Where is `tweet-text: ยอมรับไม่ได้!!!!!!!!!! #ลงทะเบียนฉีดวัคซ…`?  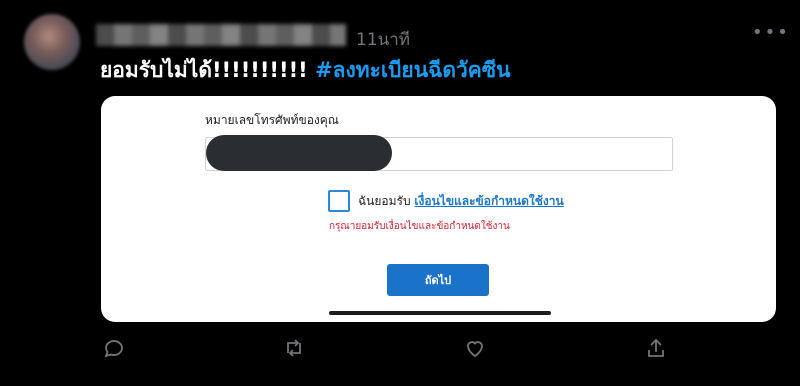 tweet-text: ยอมรับไม่ได้!!!!!!!!!! #ลงทะเบียนฉีดวัคซ… is located at coordinates (305, 70).